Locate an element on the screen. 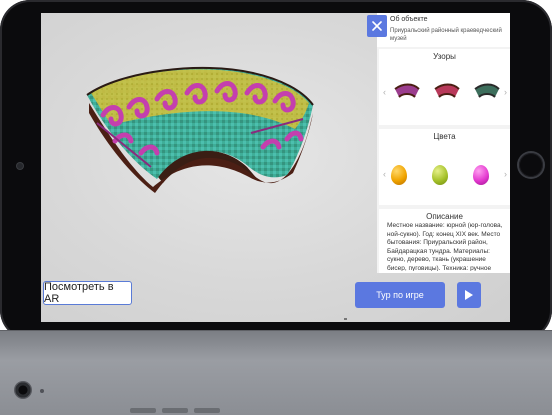 Image resolution: width=552 pixels, height=415 pixels. close-button is located at coordinates (377, 26).